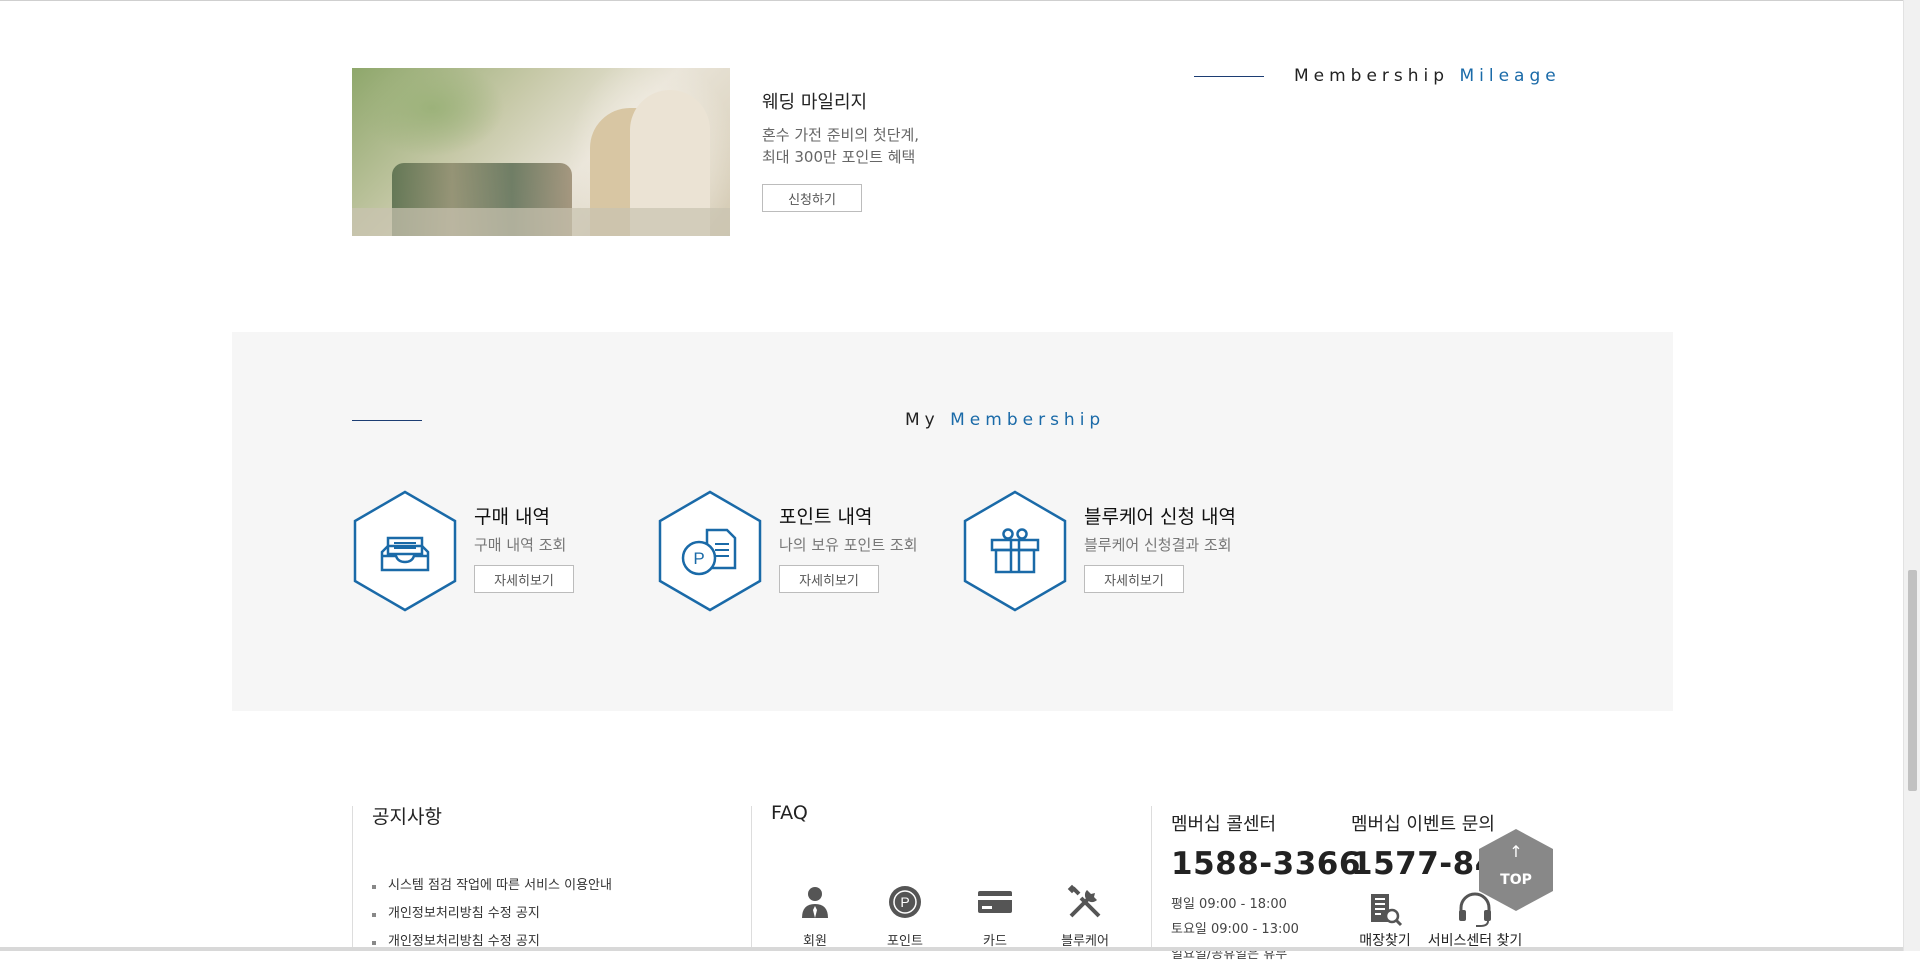  I want to click on mileage-title-accent: Mileage, so click(1510, 76).